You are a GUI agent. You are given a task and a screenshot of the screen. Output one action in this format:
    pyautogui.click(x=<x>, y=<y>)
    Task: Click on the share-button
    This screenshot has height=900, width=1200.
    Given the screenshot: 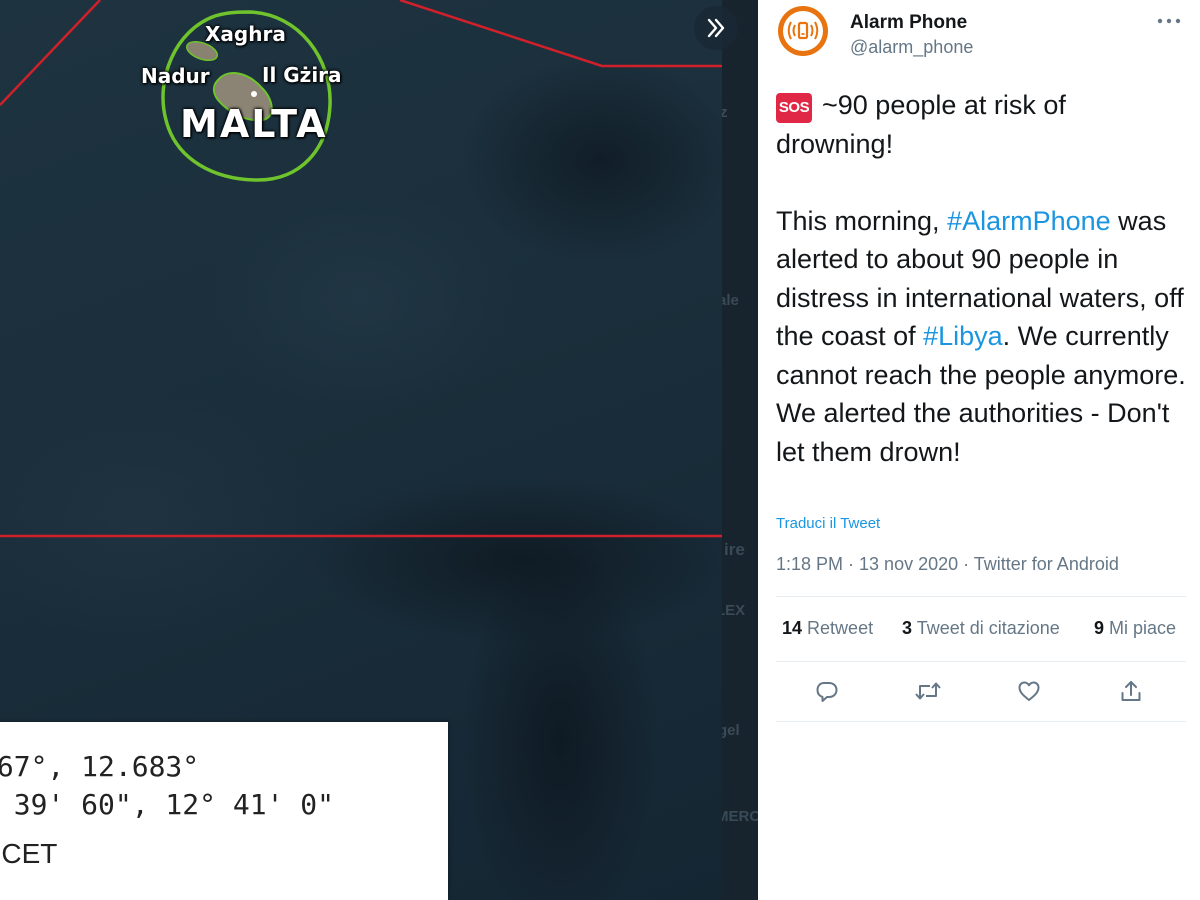 What is the action you would take?
    pyautogui.click(x=1131, y=691)
    